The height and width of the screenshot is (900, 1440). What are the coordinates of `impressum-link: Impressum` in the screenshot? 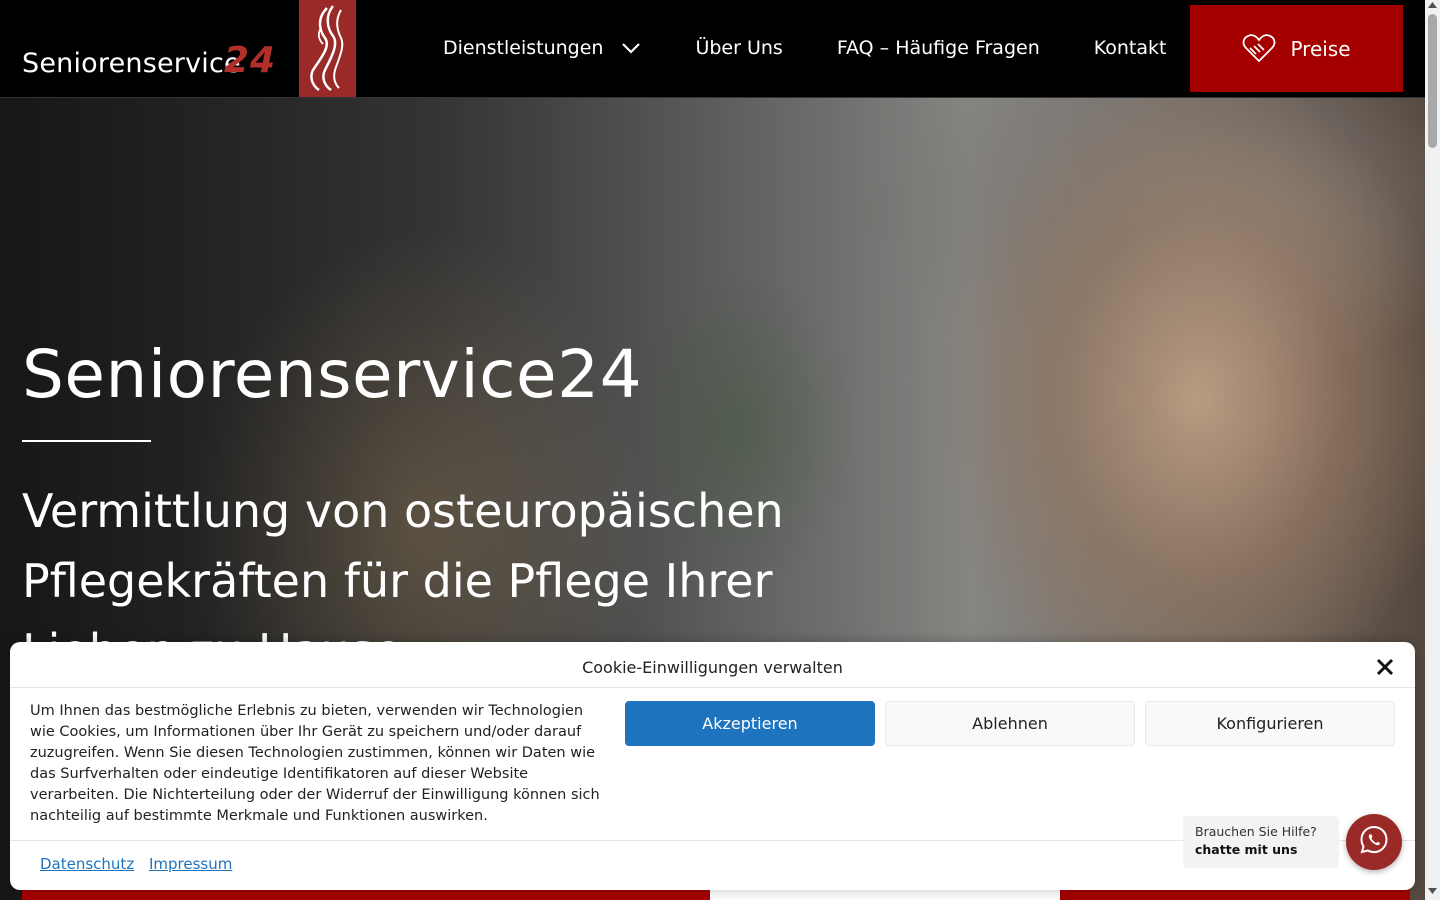 It's located at (190, 864).